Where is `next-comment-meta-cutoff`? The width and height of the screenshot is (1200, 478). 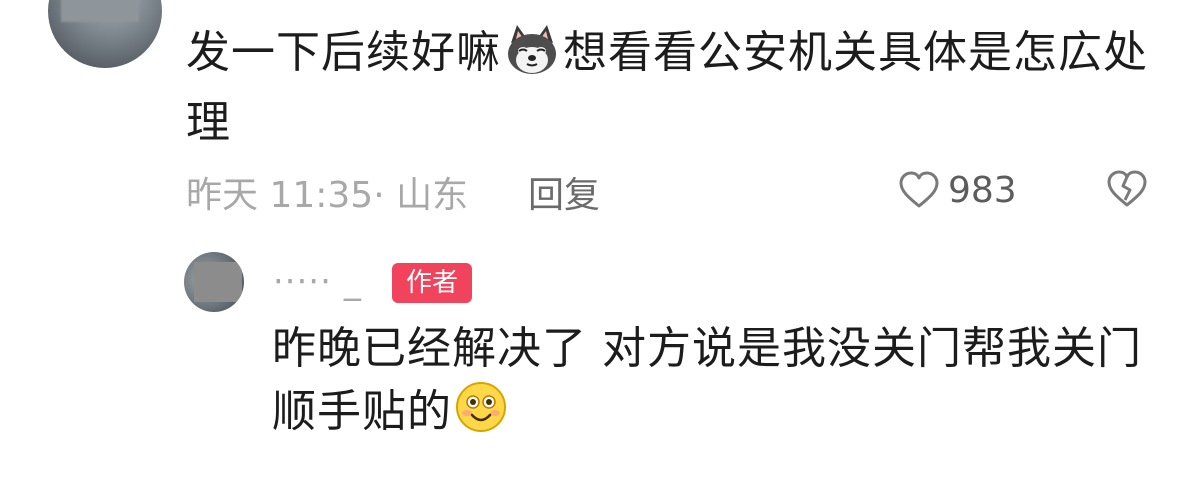
next-comment-meta-cutoff is located at coordinates (722, 468).